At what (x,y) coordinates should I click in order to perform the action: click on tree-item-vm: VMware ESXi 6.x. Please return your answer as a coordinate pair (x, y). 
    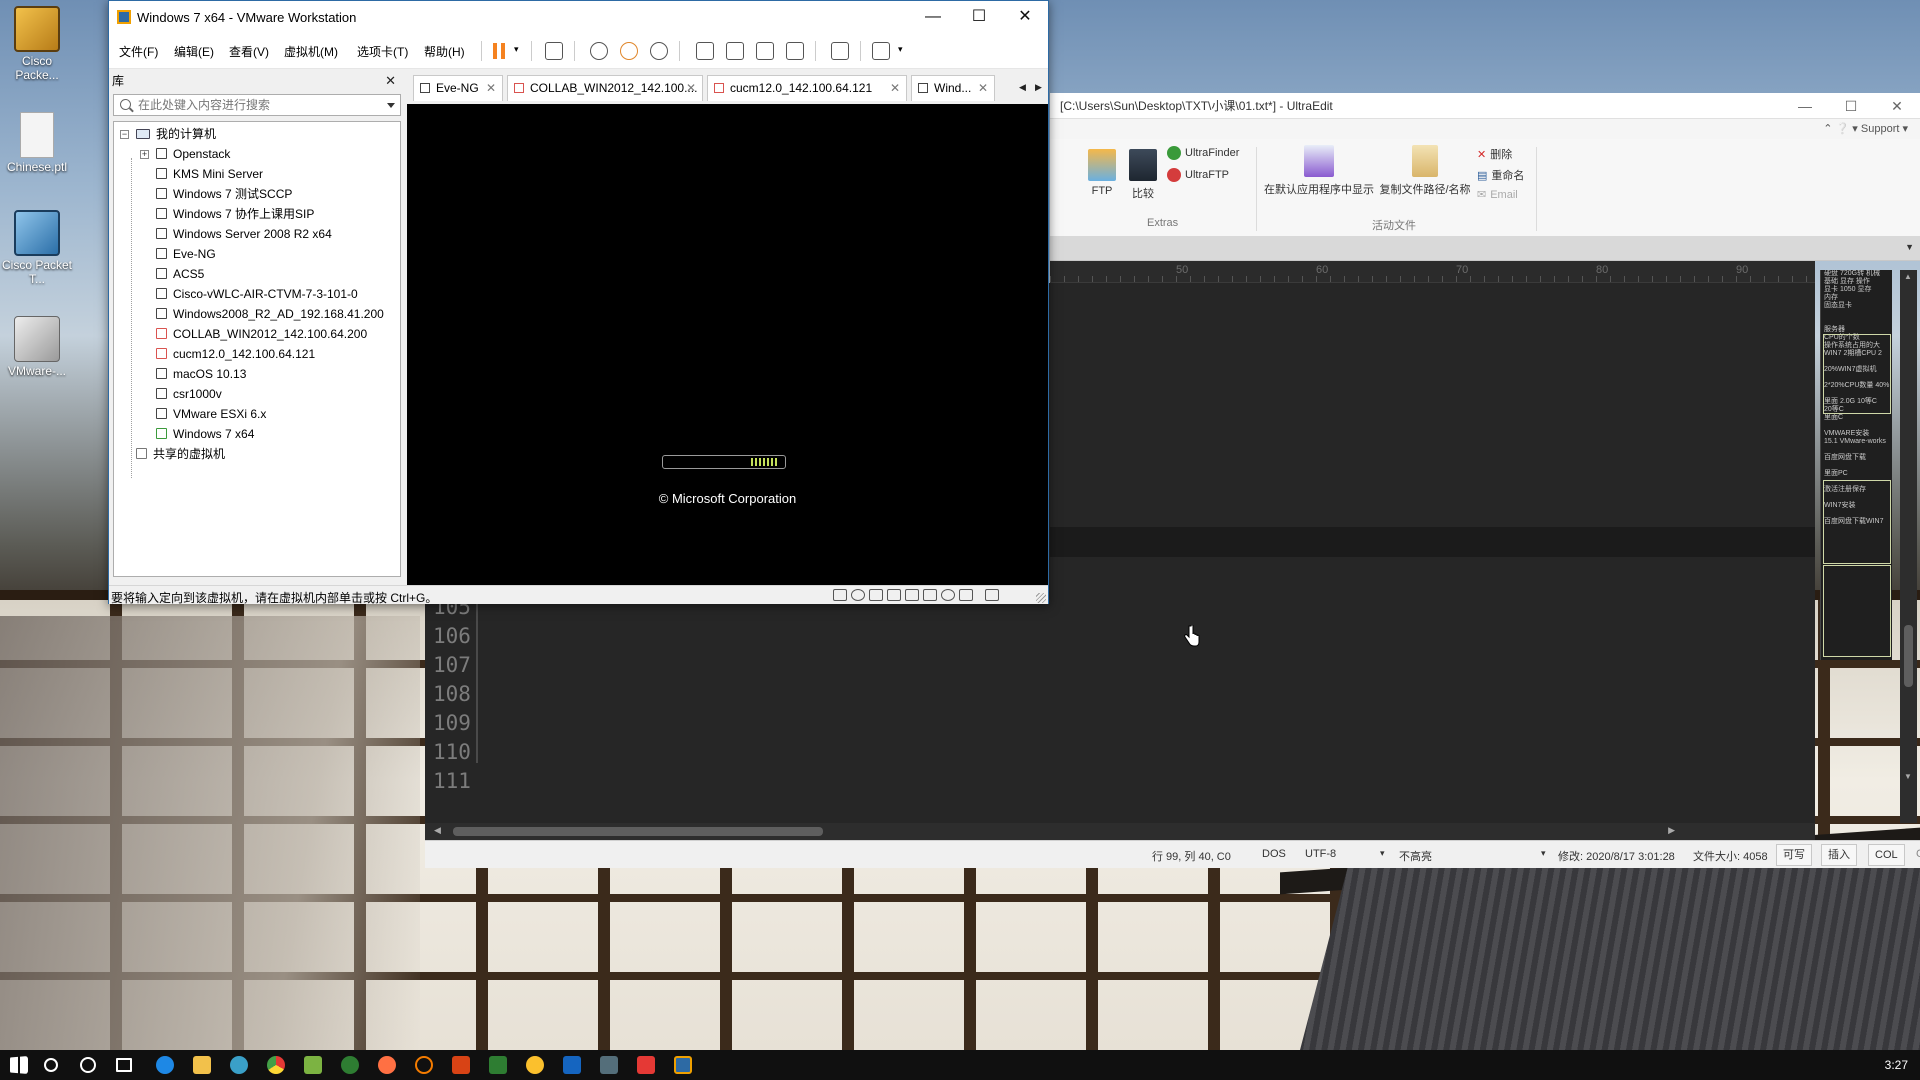
    Looking at the image, I should click on (211, 414).